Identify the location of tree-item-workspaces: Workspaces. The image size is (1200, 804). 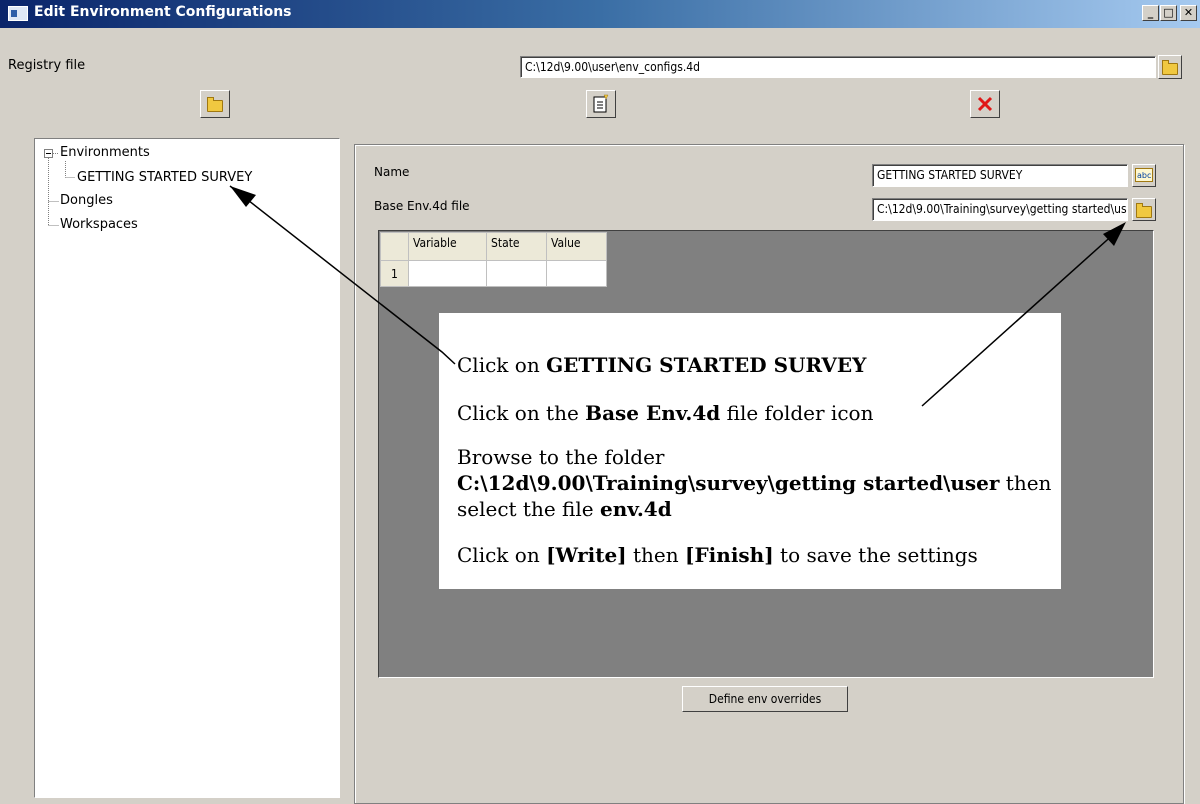
(99, 224).